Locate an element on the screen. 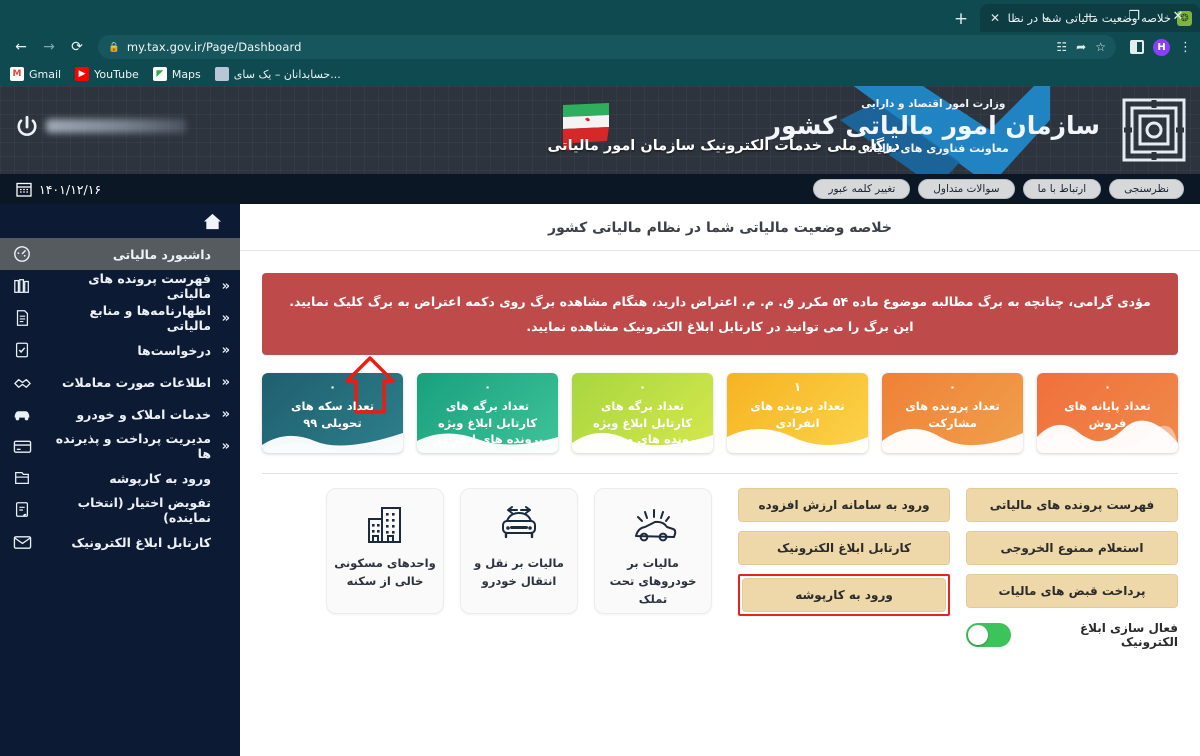 The height and width of the screenshot is (756, 1200). browser-actions: H ⋮ is located at coordinates (1158, 47).